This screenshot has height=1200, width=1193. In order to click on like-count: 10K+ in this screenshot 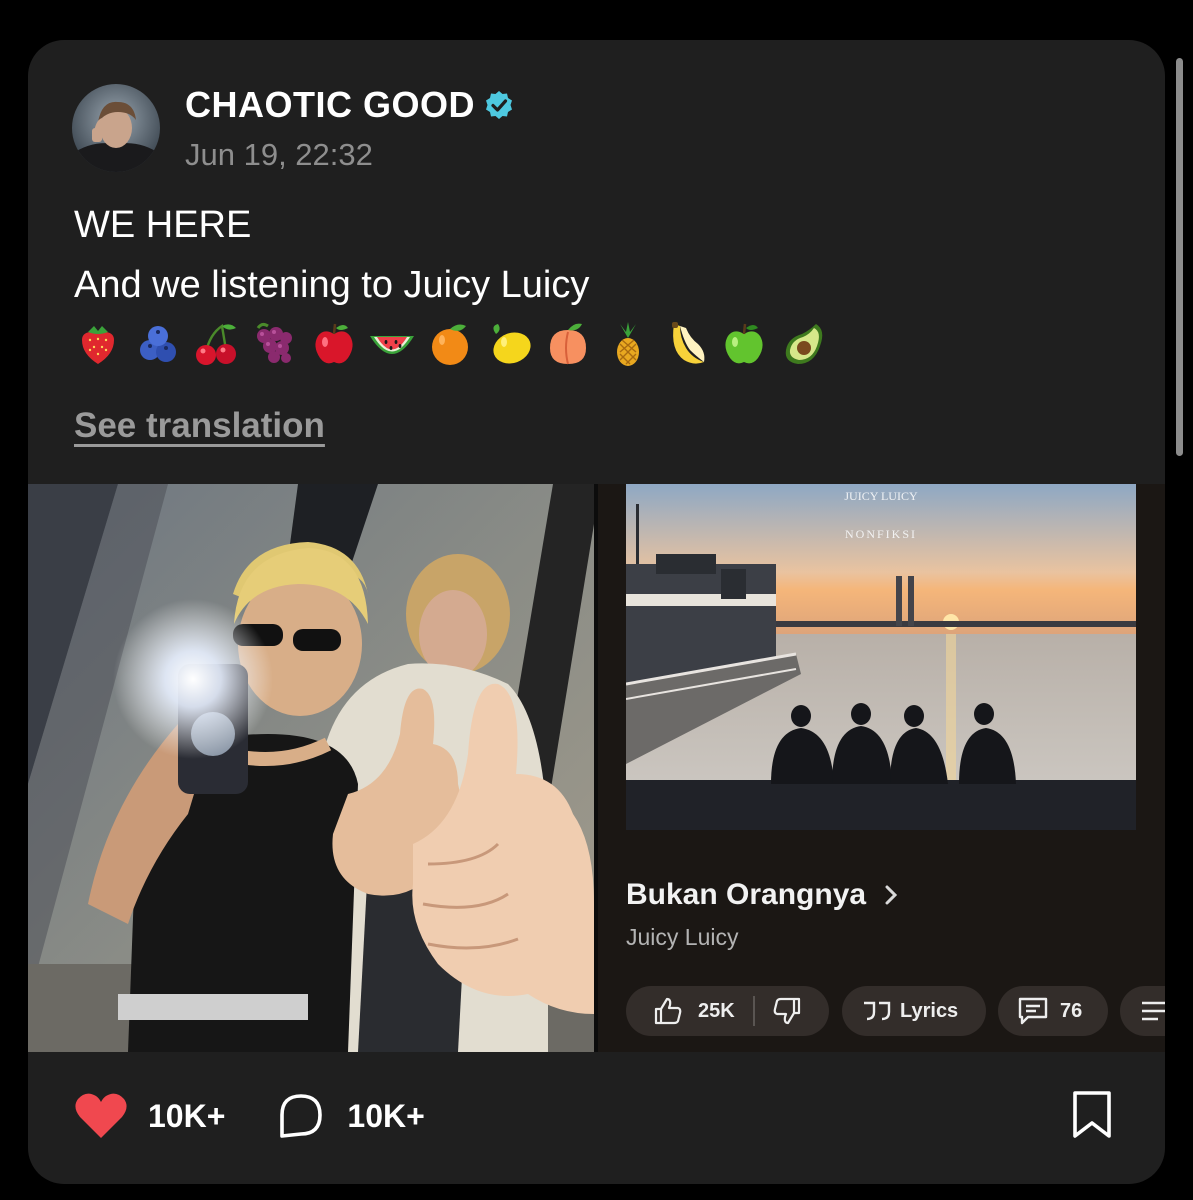, I will do `click(187, 1115)`.